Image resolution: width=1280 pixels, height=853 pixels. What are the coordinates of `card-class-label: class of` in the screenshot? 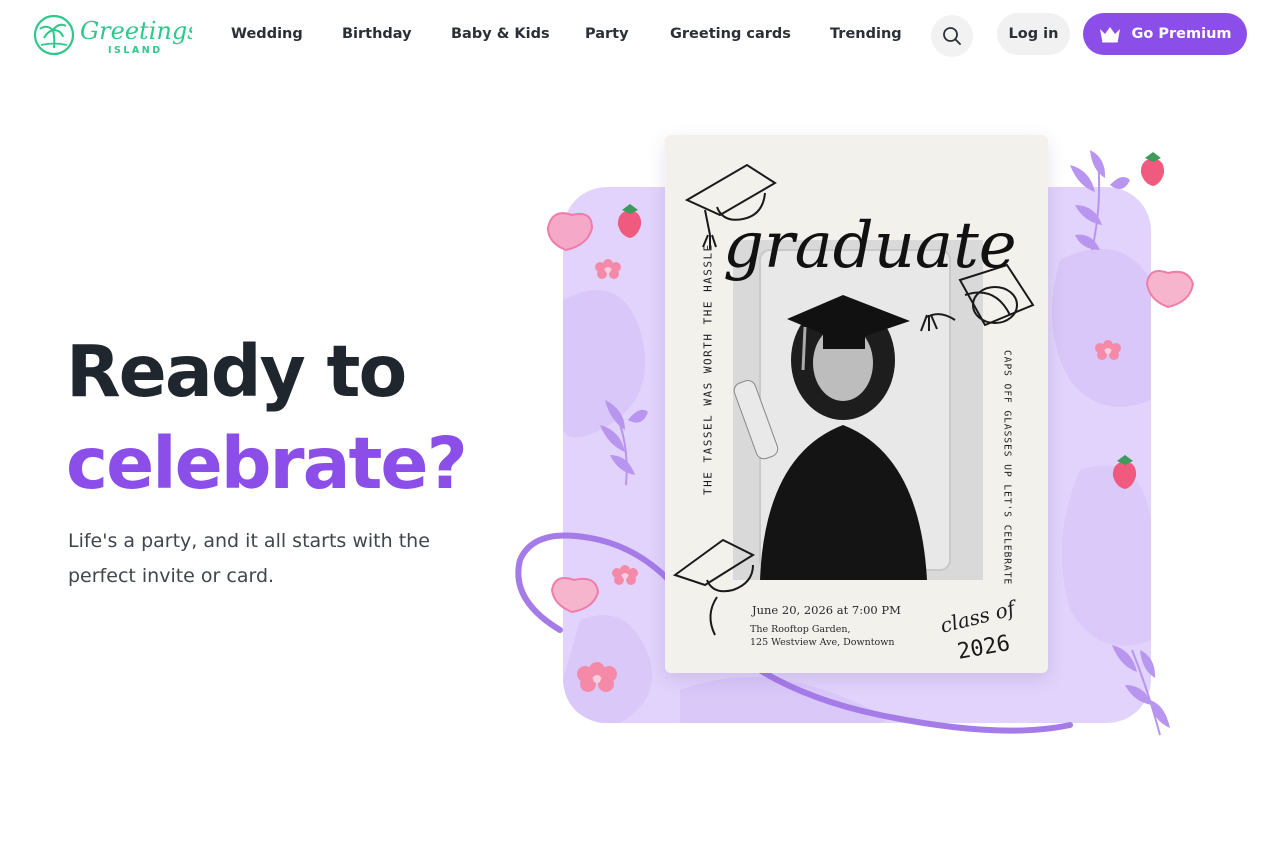 It's located at (979, 616).